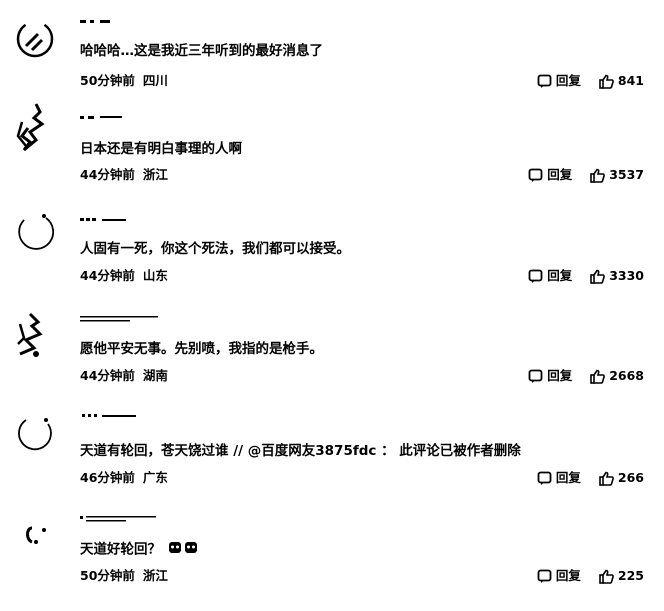 The height and width of the screenshot is (611, 664). Describe the element at coordinates (161, 149) in the screenshot. I see `comment-text: 日本还是有明白事理的人啊` at that location.